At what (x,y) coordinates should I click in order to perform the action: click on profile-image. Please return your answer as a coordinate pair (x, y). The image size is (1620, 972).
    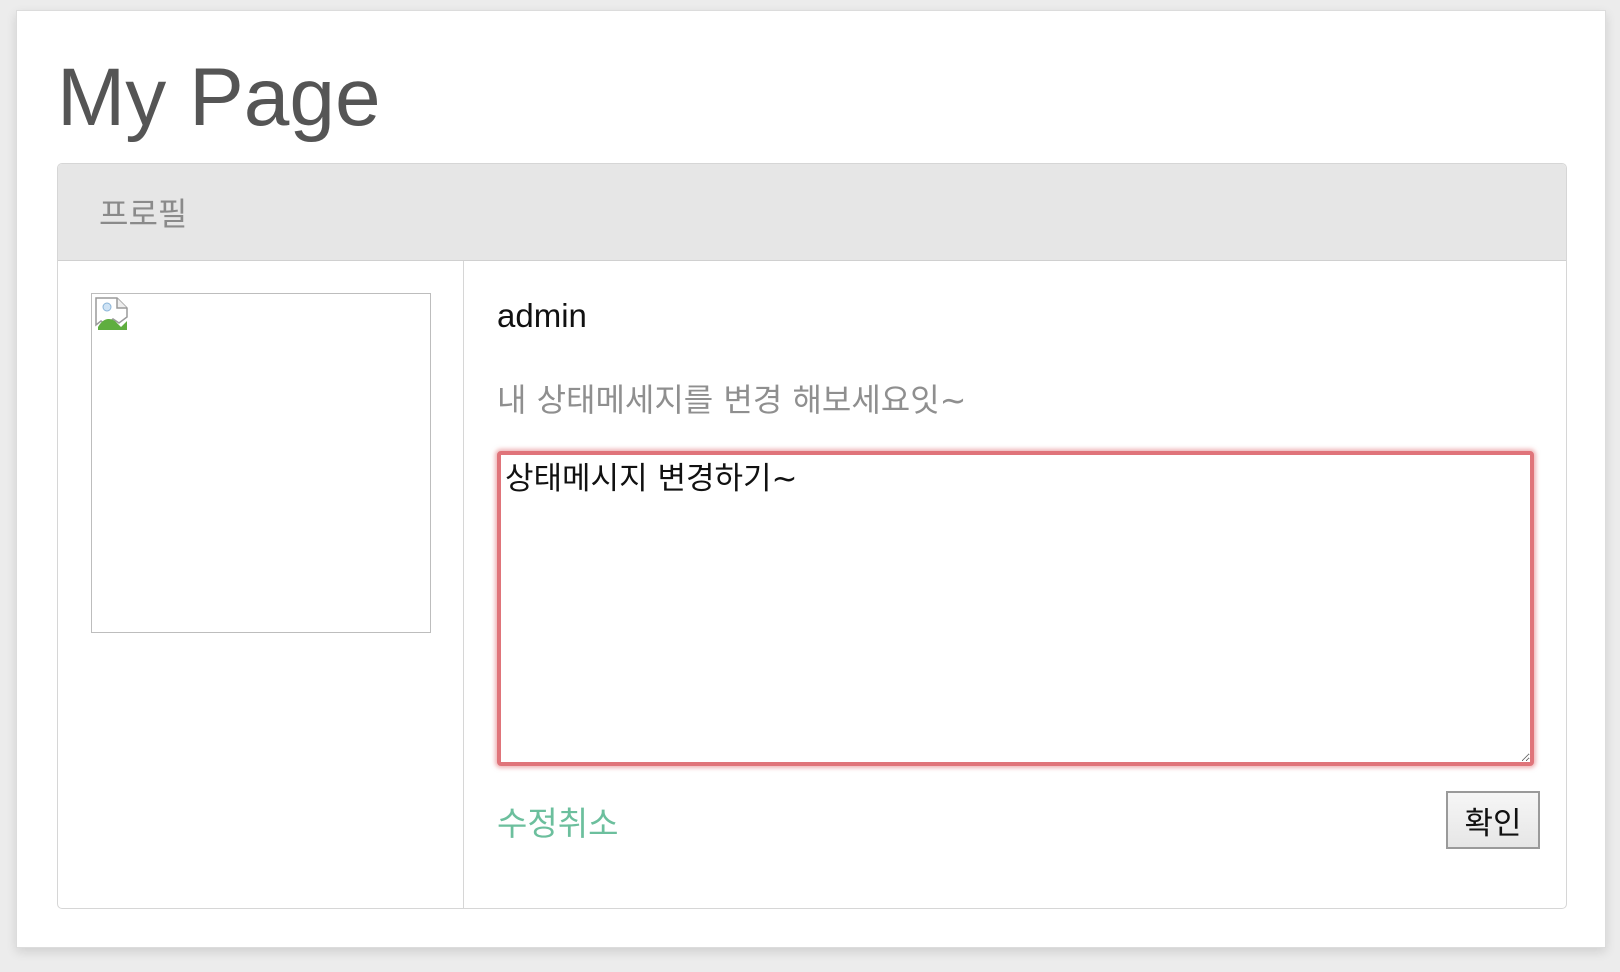
    Looking at the image, I should click on (261, 463).